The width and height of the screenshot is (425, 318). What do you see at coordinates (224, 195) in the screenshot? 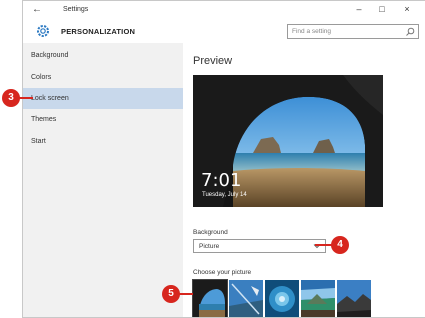
I see `lock-date: Tuesday, July 14` at bounding box center [224, 195].